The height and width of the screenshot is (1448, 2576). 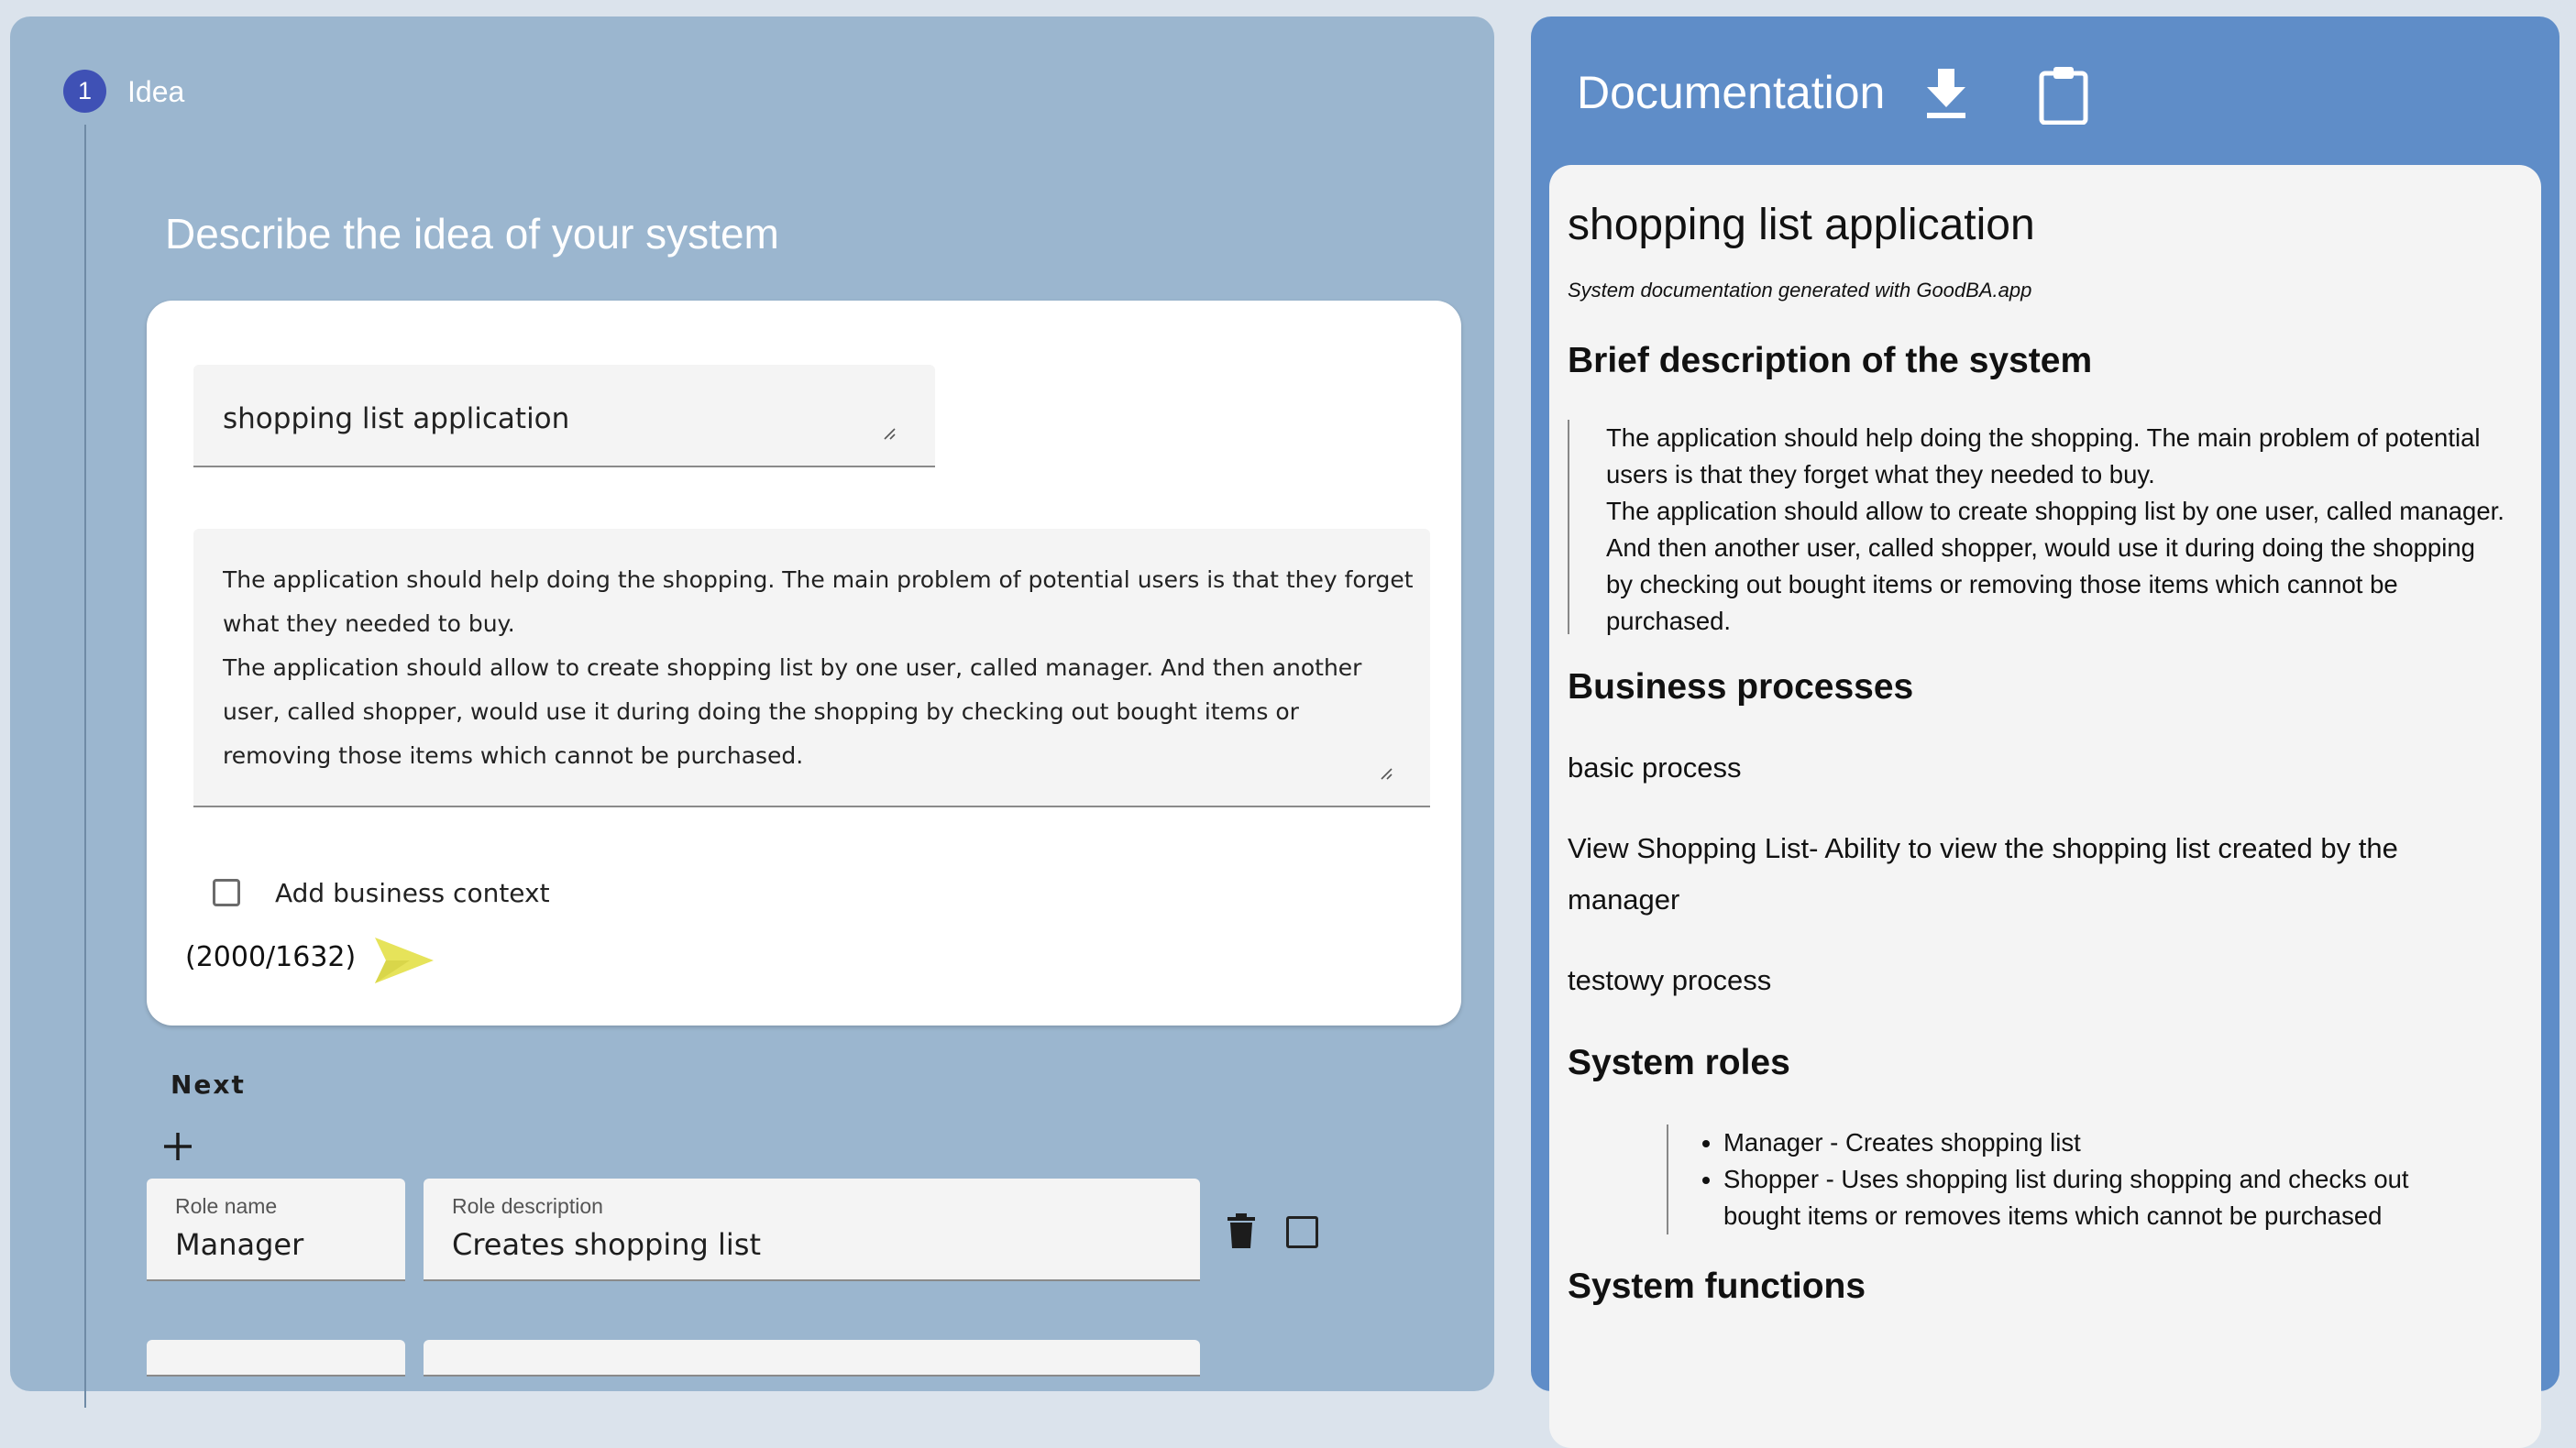 I want to click on next-button: Next, so click(x=208, y=1085).